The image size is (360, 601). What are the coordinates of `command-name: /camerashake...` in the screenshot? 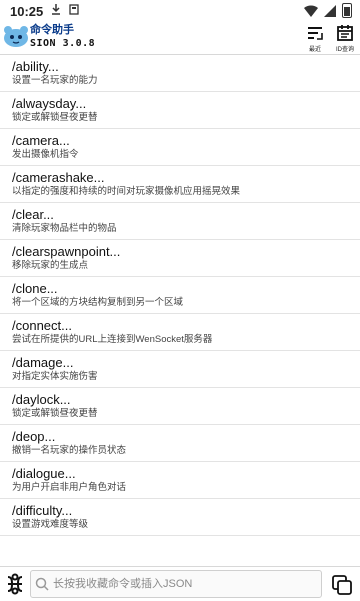 It's located at (58, 177).